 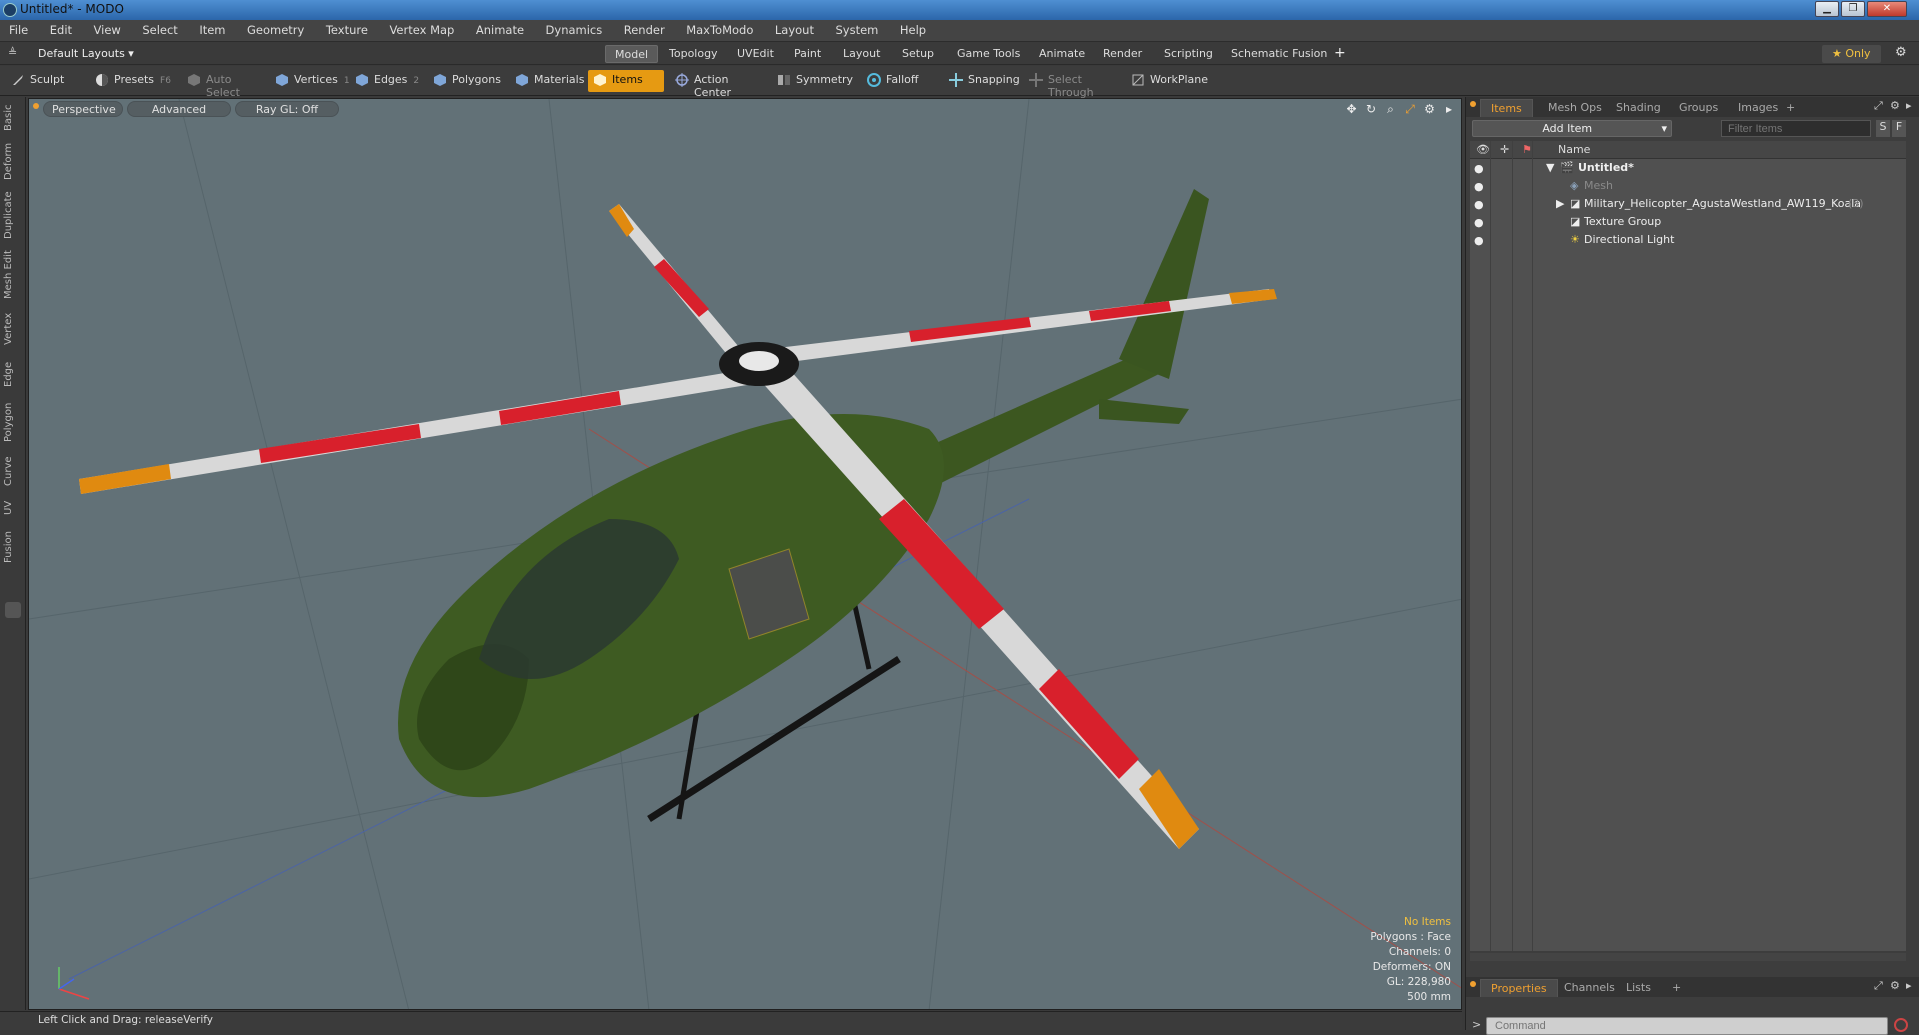 I want to click on menu-item: Item, so click(x=212, y=28).